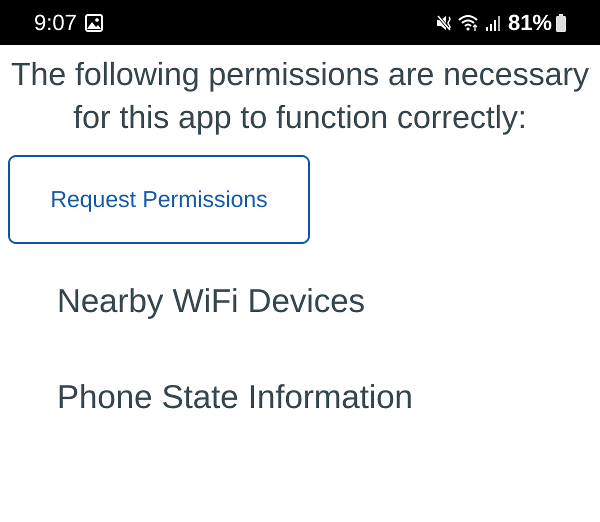 The height and width of the screenshot is (522, 600). Describe the element at coordinates (93, 23) in the screenshot. I see `image-icon` at that location.